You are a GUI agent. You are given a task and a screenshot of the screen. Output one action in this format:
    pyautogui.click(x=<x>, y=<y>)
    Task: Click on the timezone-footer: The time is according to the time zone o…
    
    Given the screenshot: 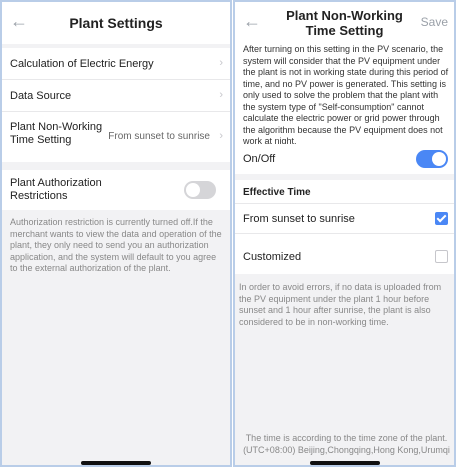 What is the action you would take?
    pyautogui.click(x=346, y=444)
    